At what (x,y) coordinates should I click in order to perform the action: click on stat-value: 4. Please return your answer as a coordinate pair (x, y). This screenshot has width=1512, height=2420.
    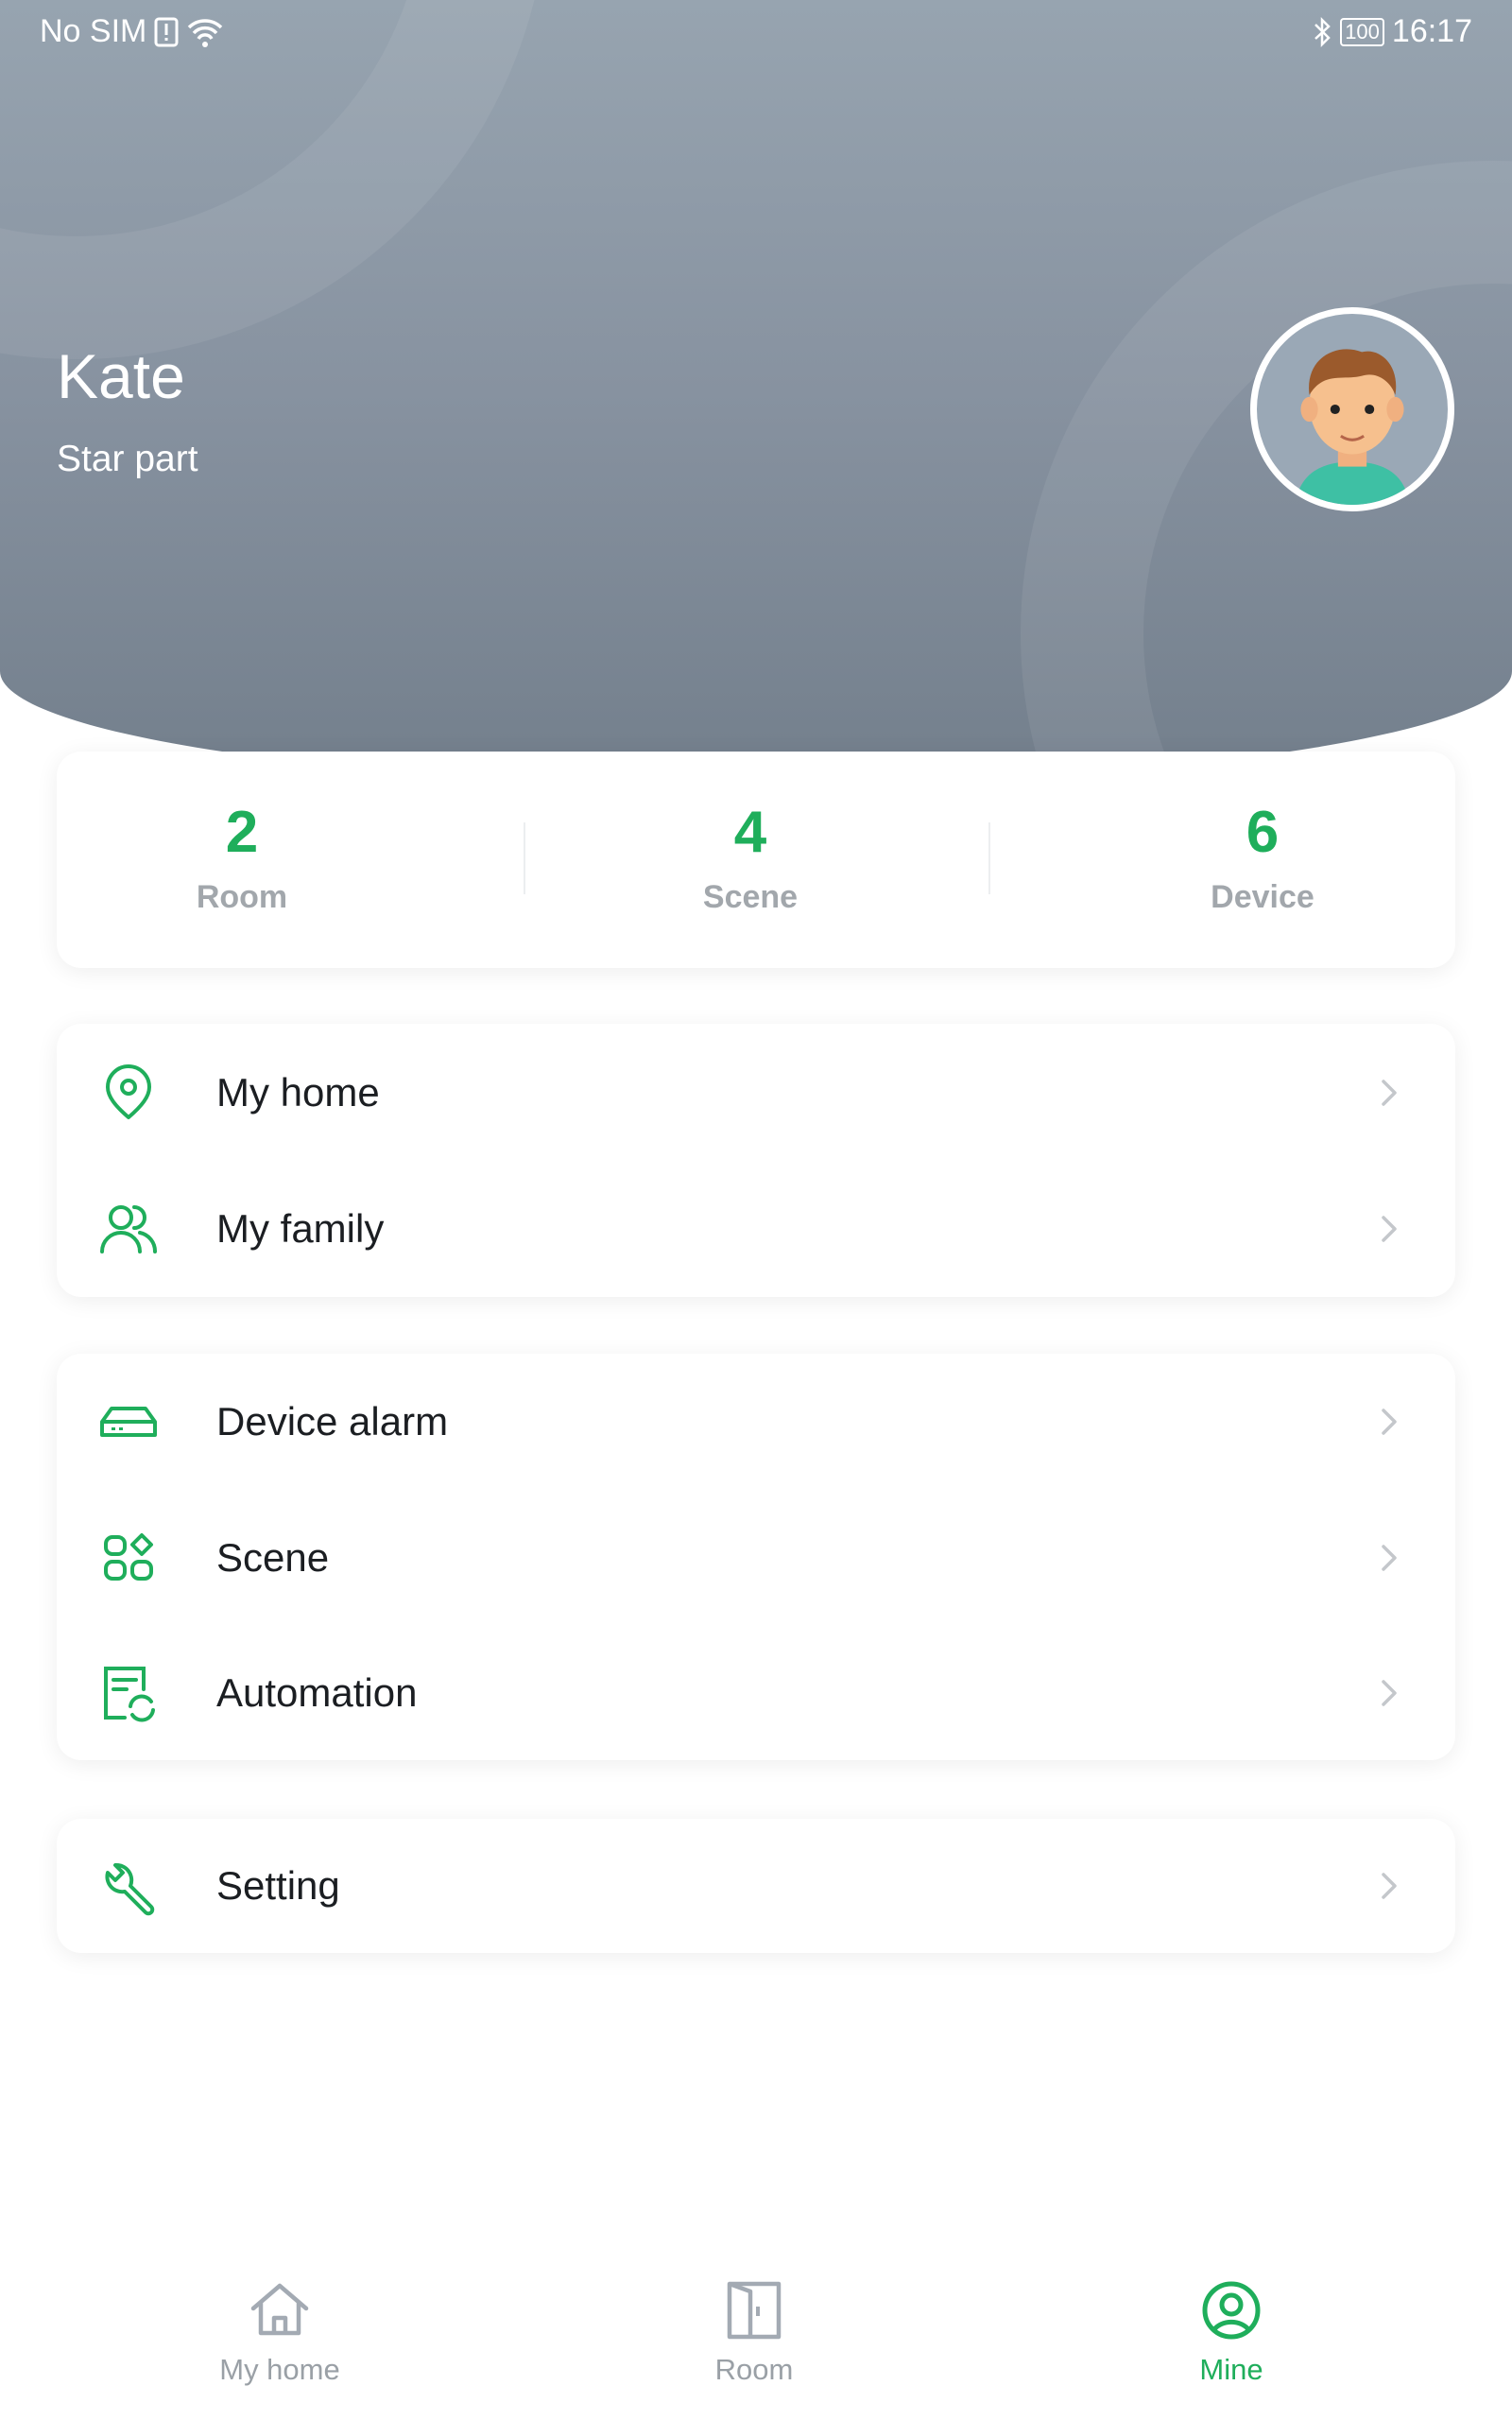
    Looking at the image, I should click on (750, 832).